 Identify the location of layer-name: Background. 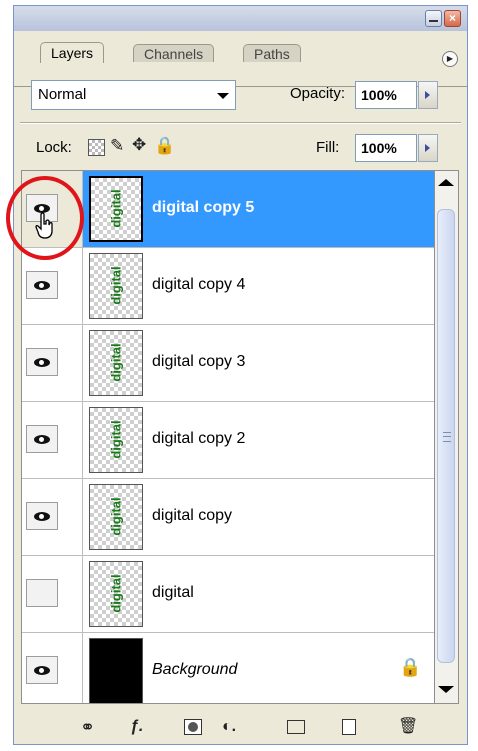
(194, 670).